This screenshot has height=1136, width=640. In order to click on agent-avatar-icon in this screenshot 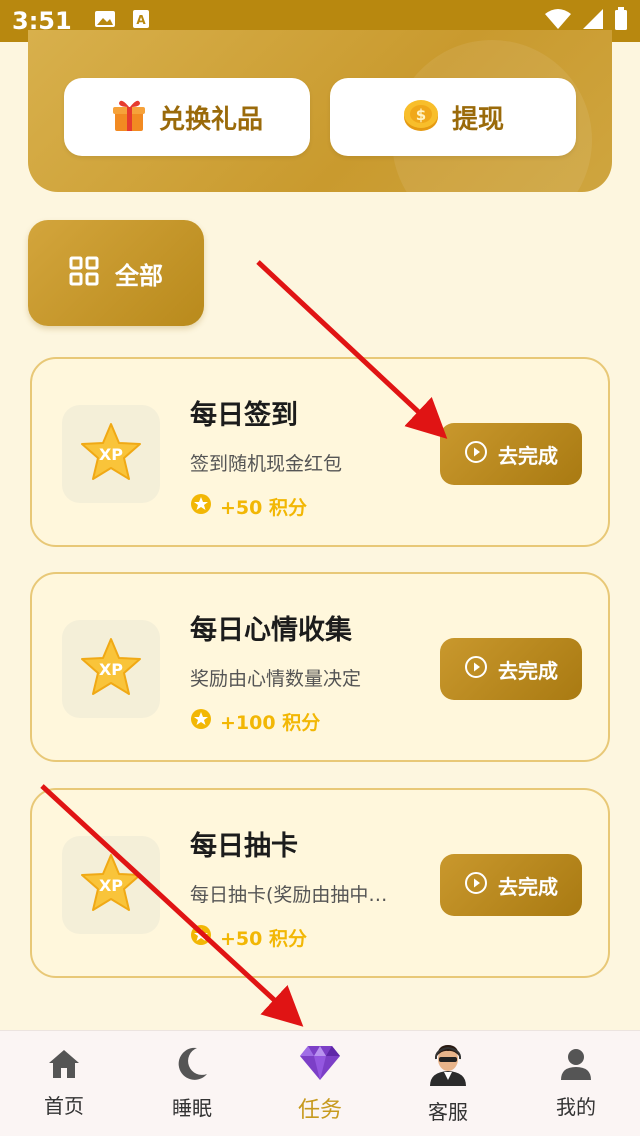, I will do `click(448, 1066)`.